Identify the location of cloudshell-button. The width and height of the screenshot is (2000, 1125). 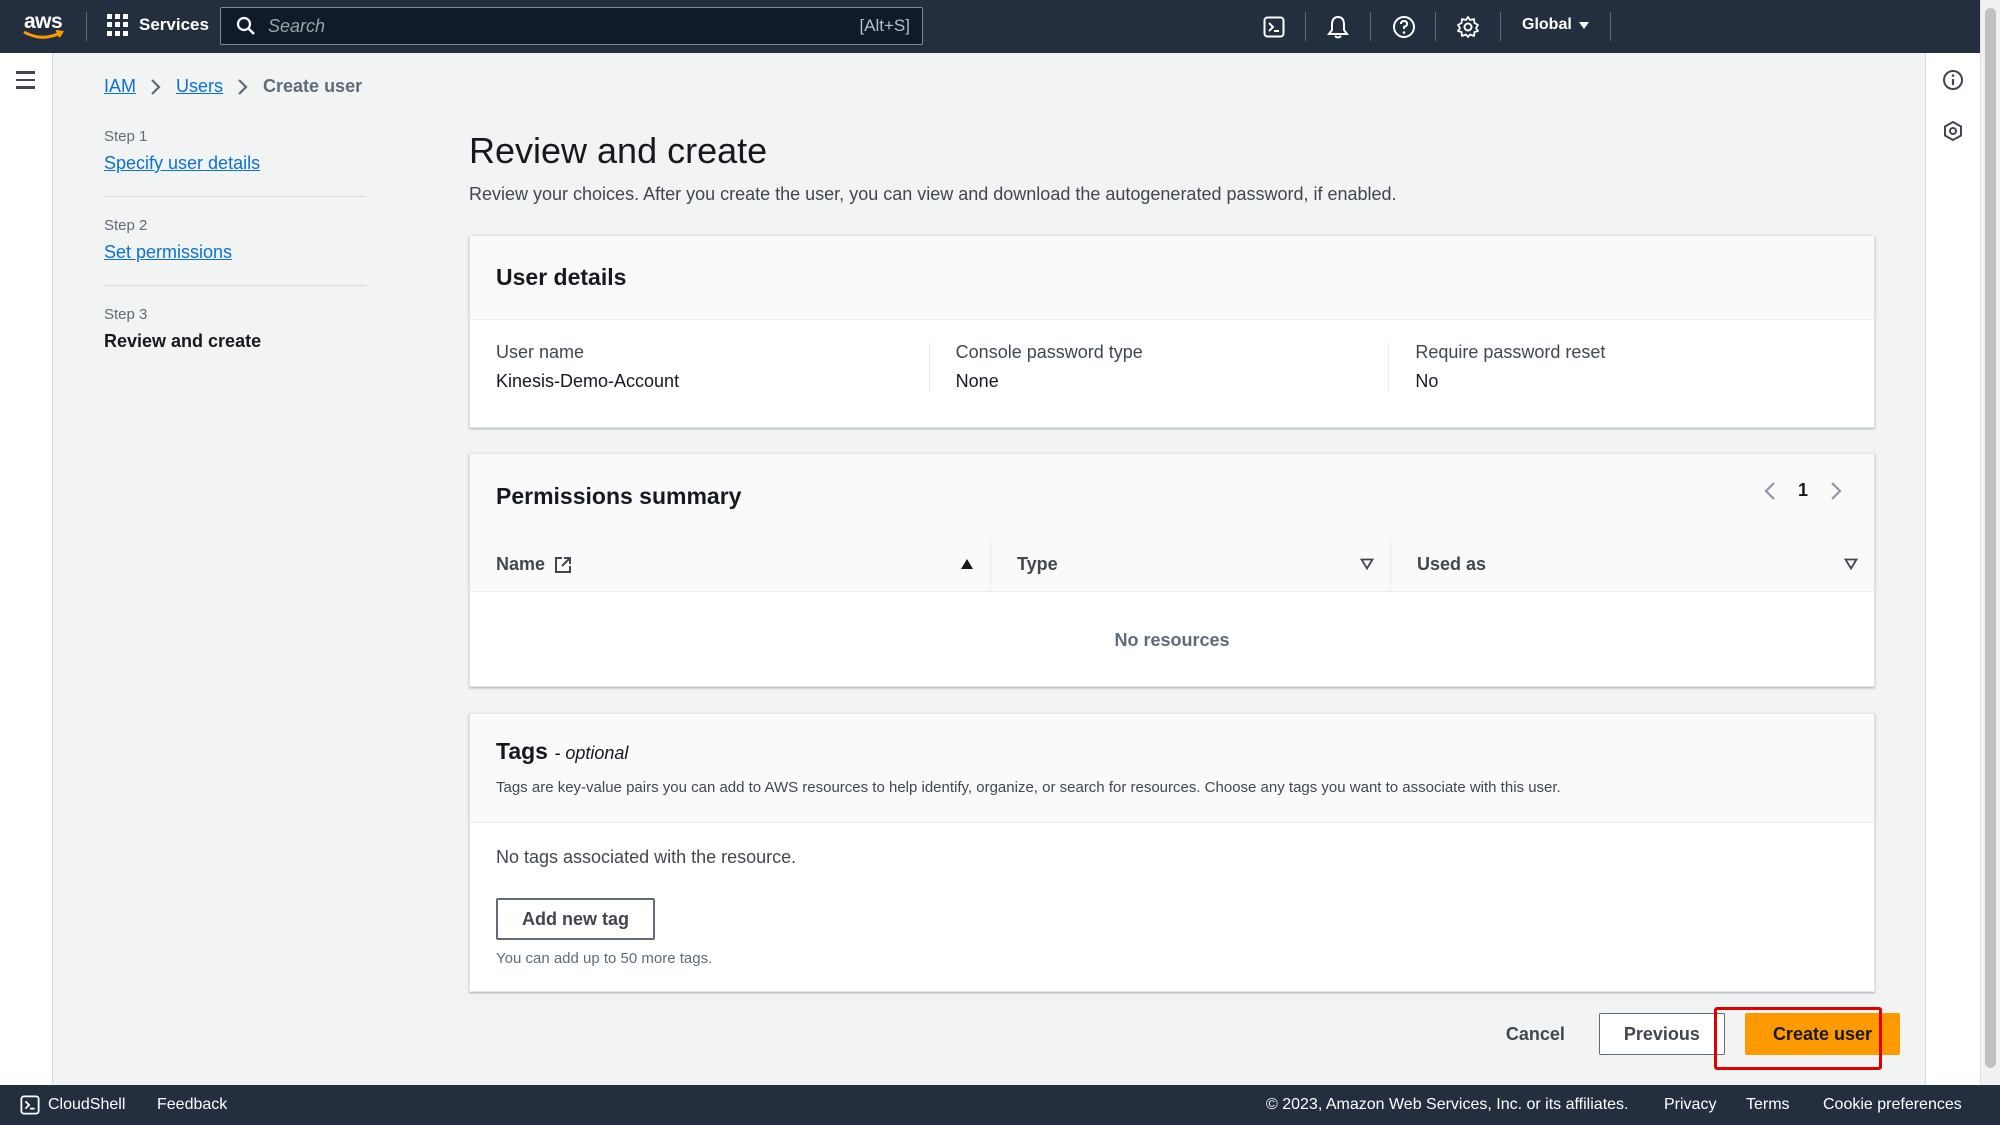
(1274, 27).